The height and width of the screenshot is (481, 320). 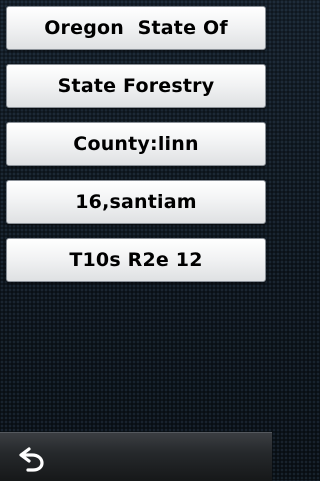 What do you see at coordinates (136, 86) in the screenshot?
I see `agency-button: State Forestry` at bounding box center [136, 86].